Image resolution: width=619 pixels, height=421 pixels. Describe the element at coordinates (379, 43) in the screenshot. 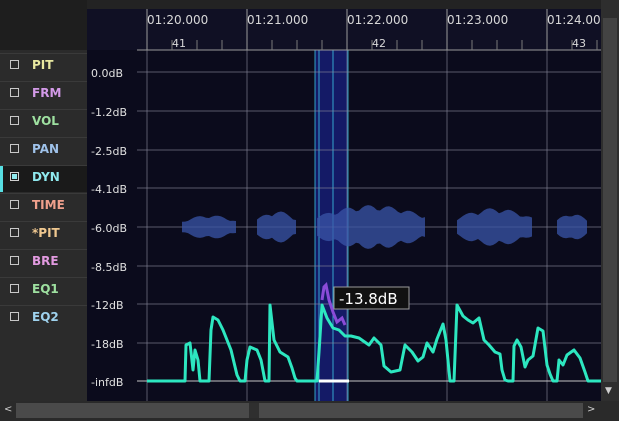

I see `measure-label: 42` at that location.